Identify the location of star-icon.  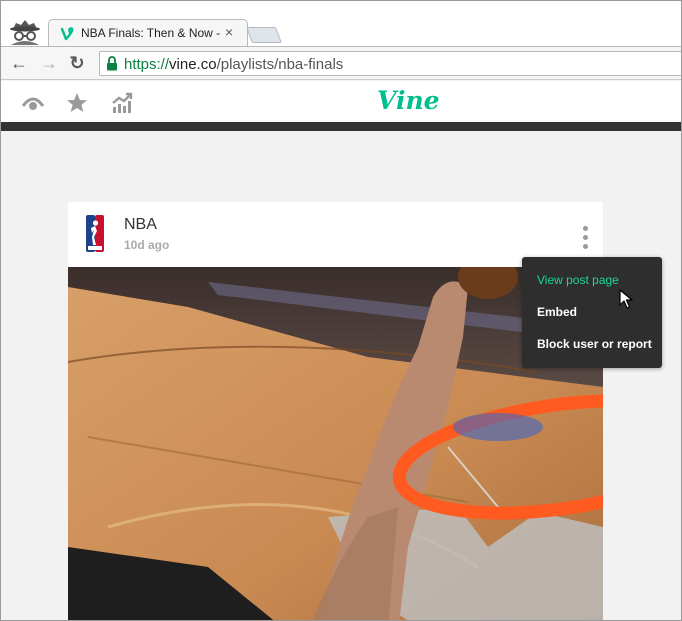
(77, 103).